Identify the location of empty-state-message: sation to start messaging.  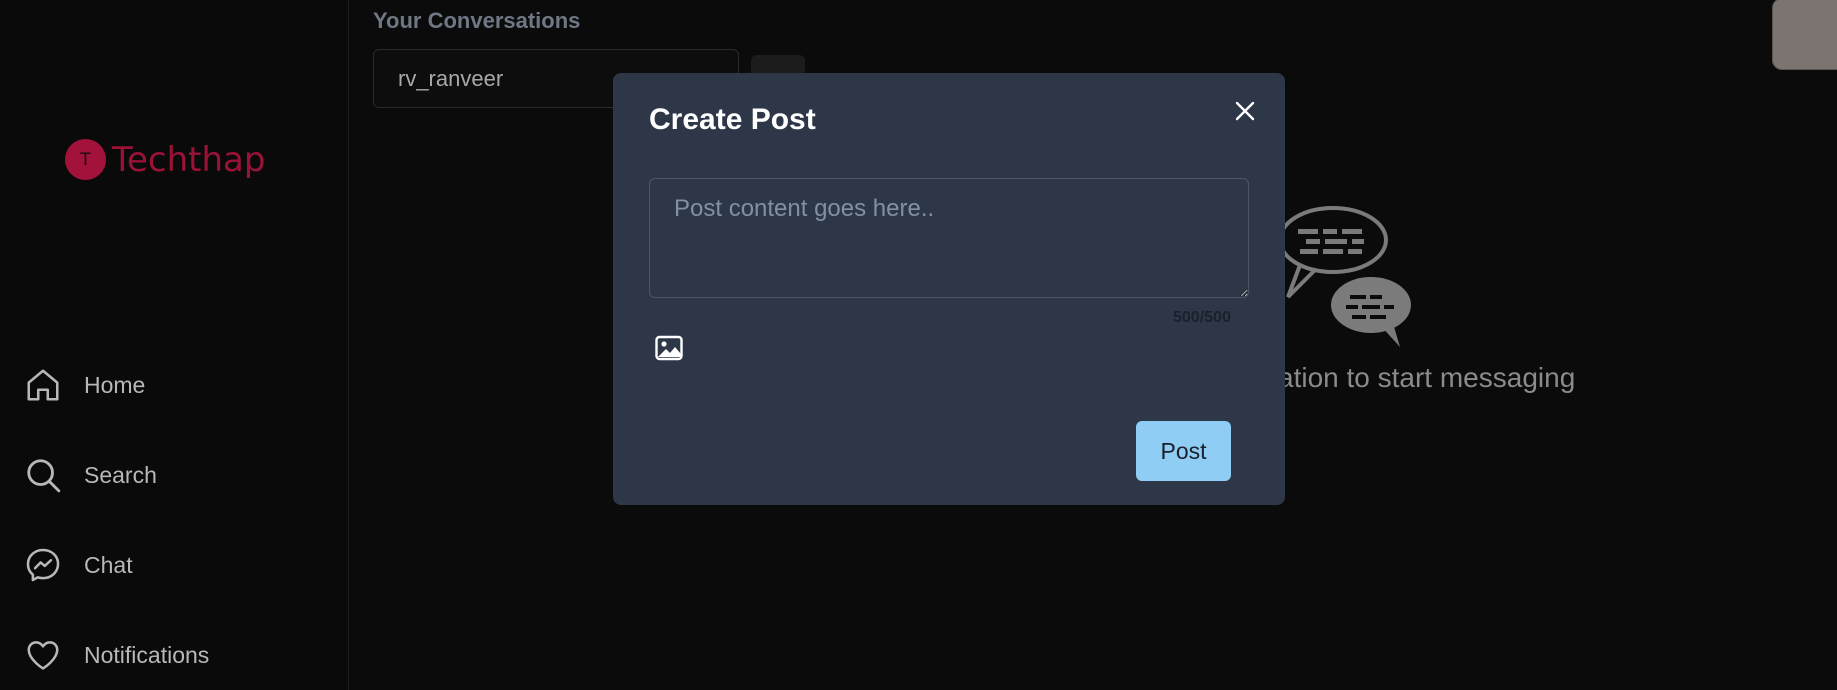
(1420, 377).